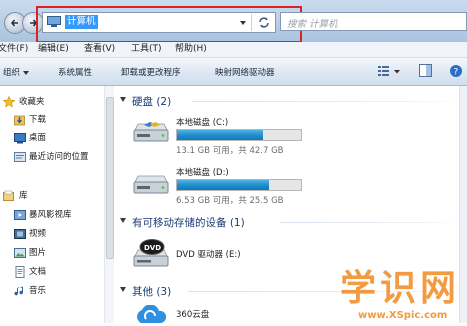 The image size is (467, 326). What do you see at coordinates (202, 173) in the screenshot?
I see `drive-name: 本地磁盘 (D:)` at bounding box center [202, 173].